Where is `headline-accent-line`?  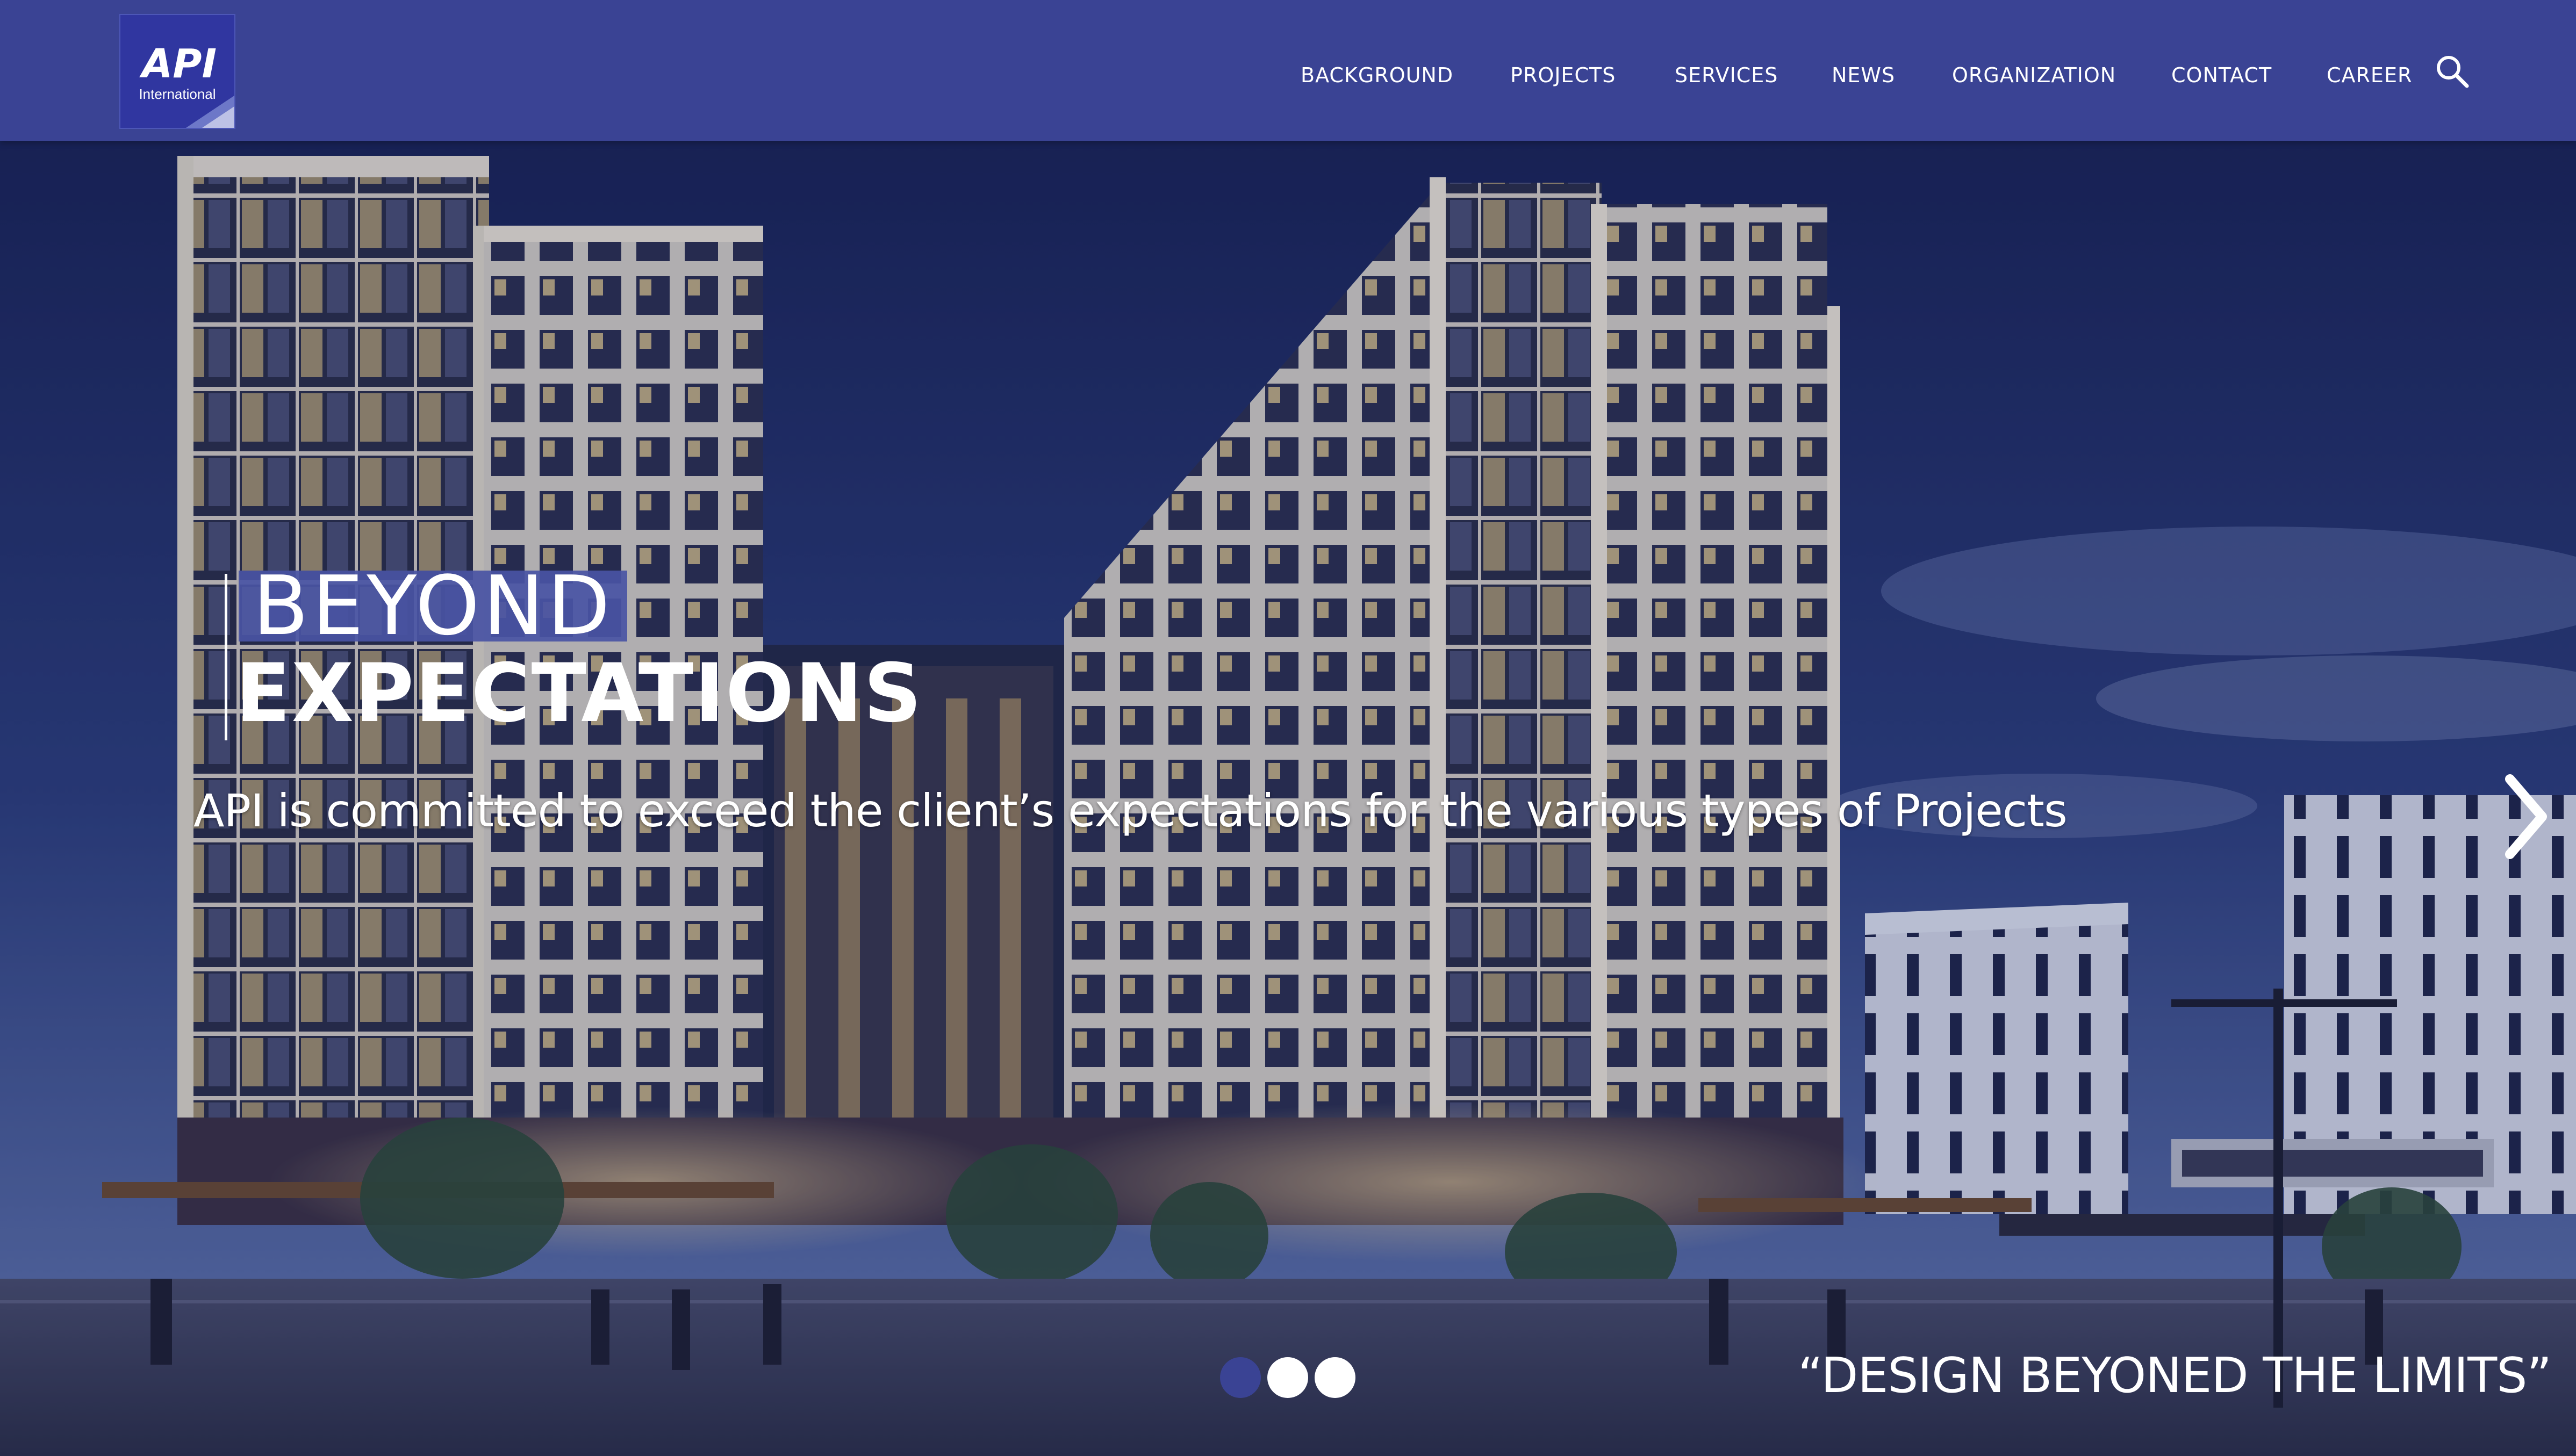
headline-accent-line is located at coordinates (226, 657).